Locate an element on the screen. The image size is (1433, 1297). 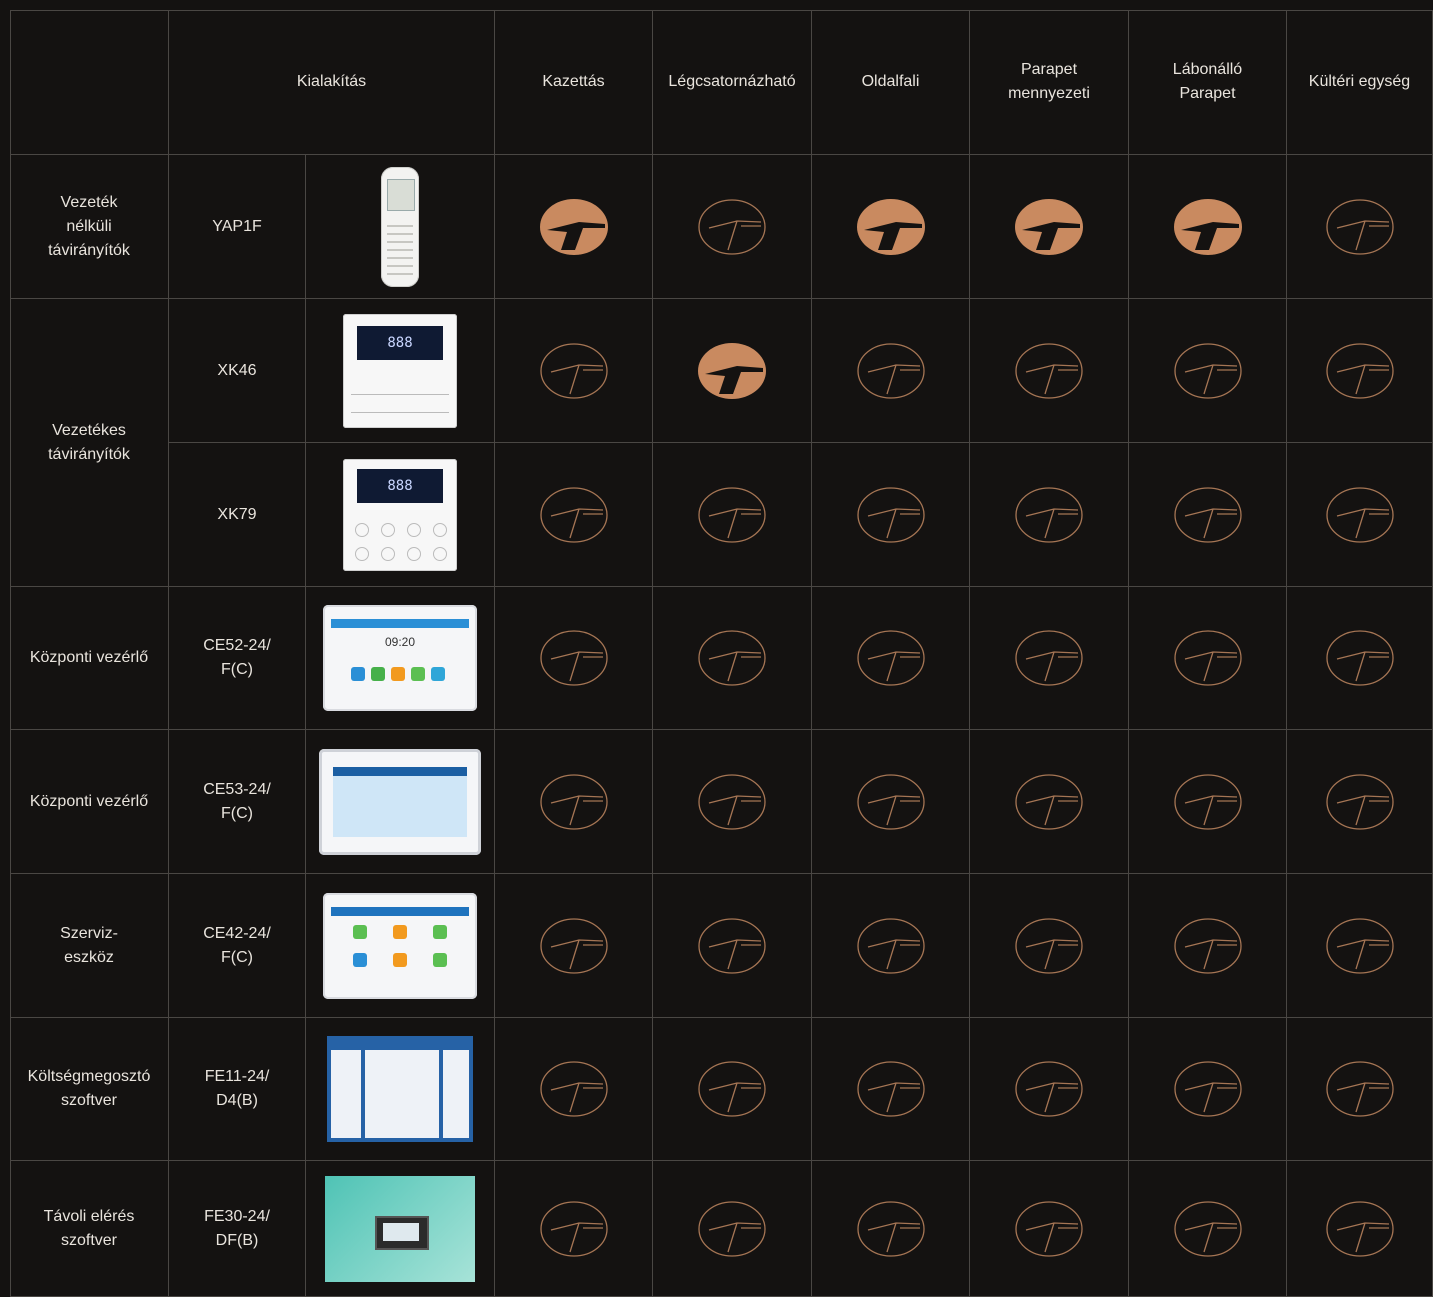
header-design-label: Kialakítás is located at coordinates (331, 81).